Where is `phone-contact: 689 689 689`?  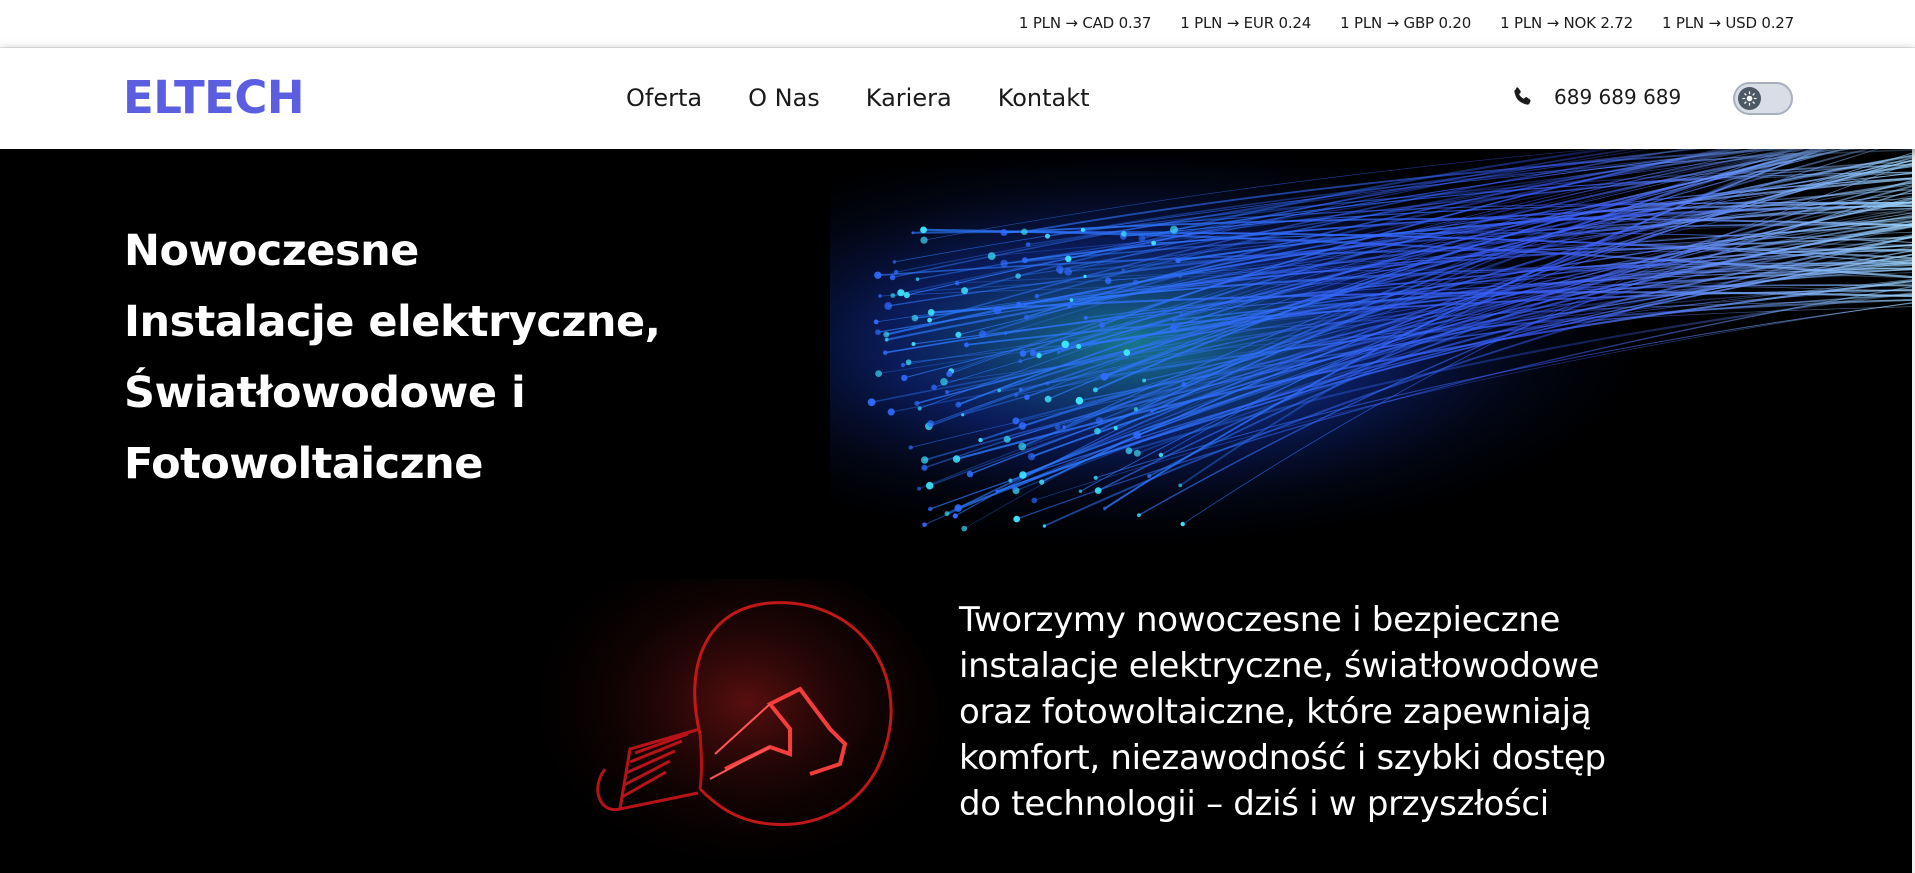 phone-contact: 689 689 689 is located at coordinates (1595, 97).